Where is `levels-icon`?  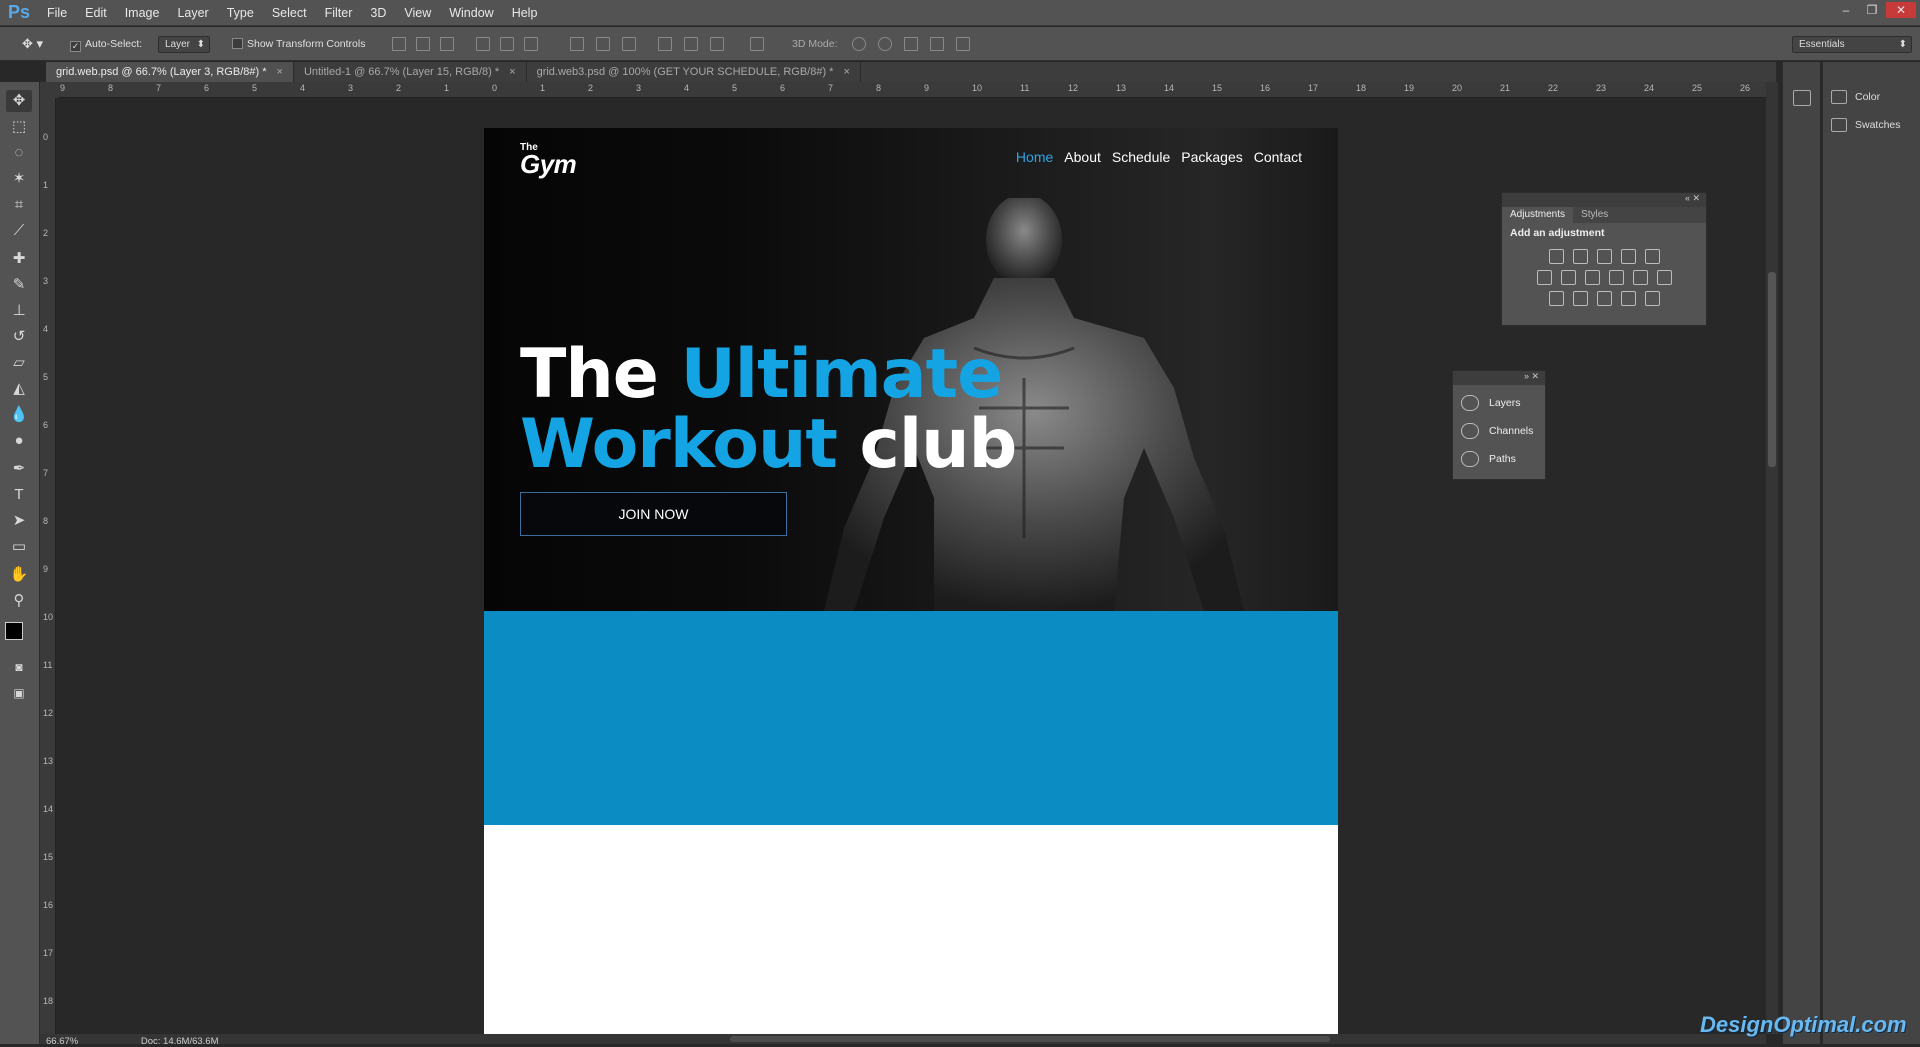
levels-icon is located at coordinates (1580, 256).